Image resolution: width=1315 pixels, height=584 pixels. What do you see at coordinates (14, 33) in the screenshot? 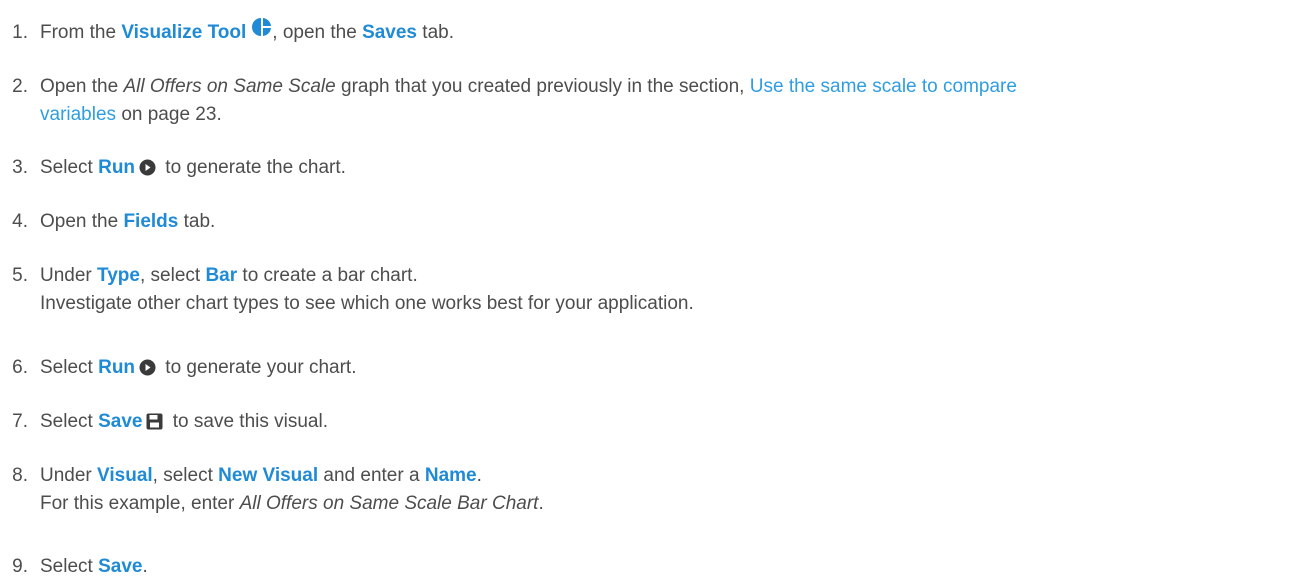
I see `step-number: 1` at bounding box center [14, 33].